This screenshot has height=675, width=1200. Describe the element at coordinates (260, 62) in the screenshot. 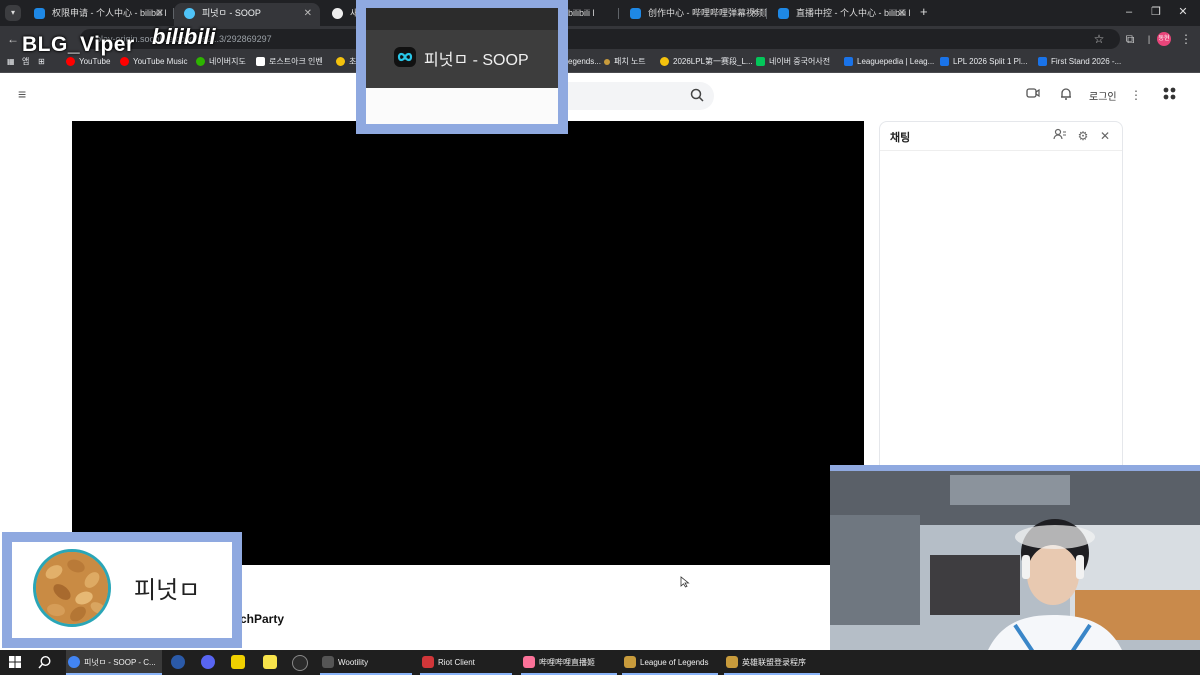

I see `inven-icon` at that location.